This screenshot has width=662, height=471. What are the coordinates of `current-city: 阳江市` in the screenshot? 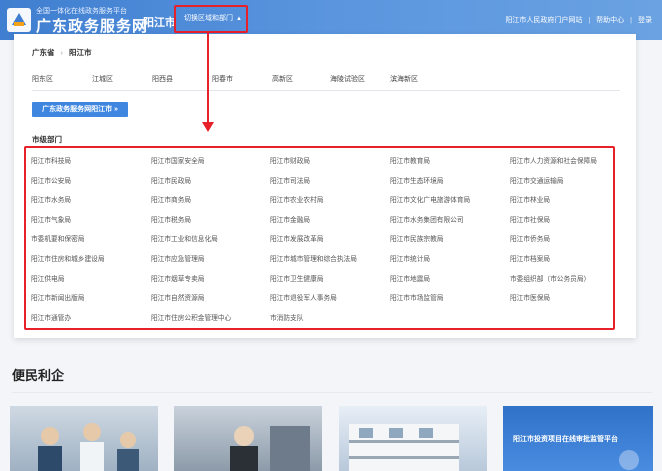 It's located at (159, 23).